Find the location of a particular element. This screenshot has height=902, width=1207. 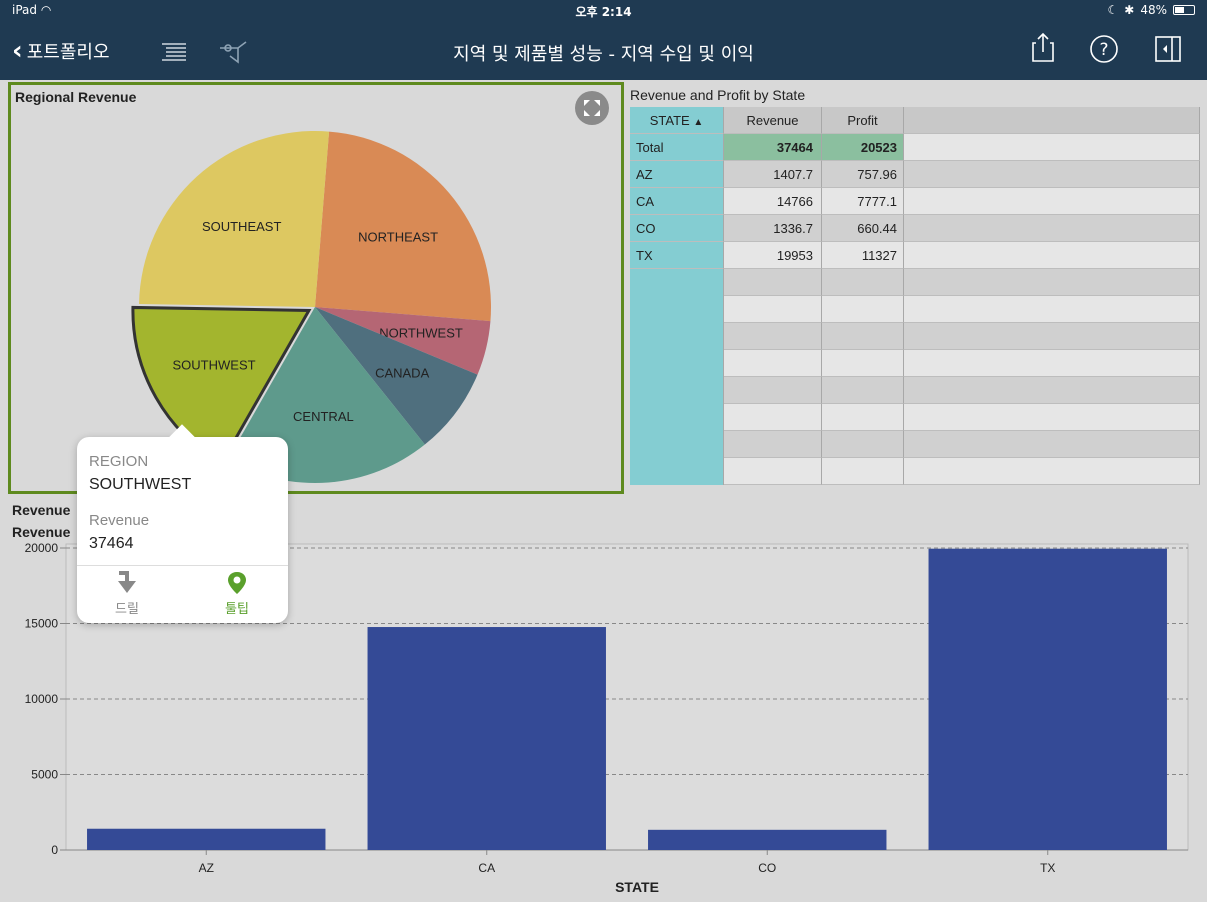

pie-label-southwest: SOUTHWEST is located at coordinates (214, 364).